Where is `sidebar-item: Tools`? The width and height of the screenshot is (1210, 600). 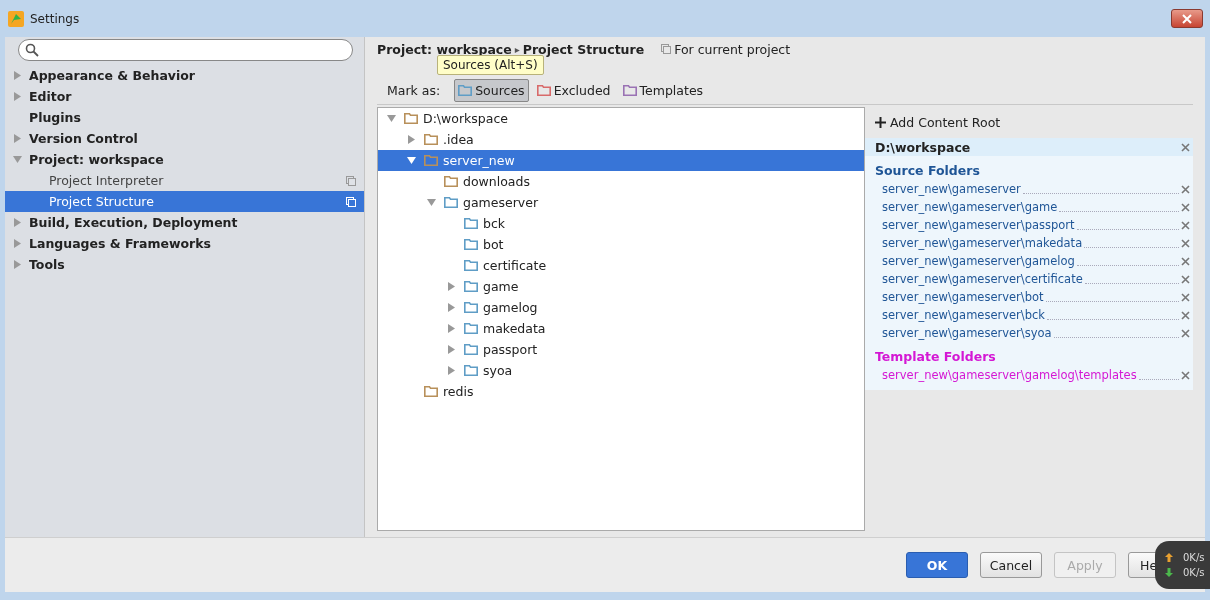 sidebar-item: Tools is located at coordinates (184, 264).